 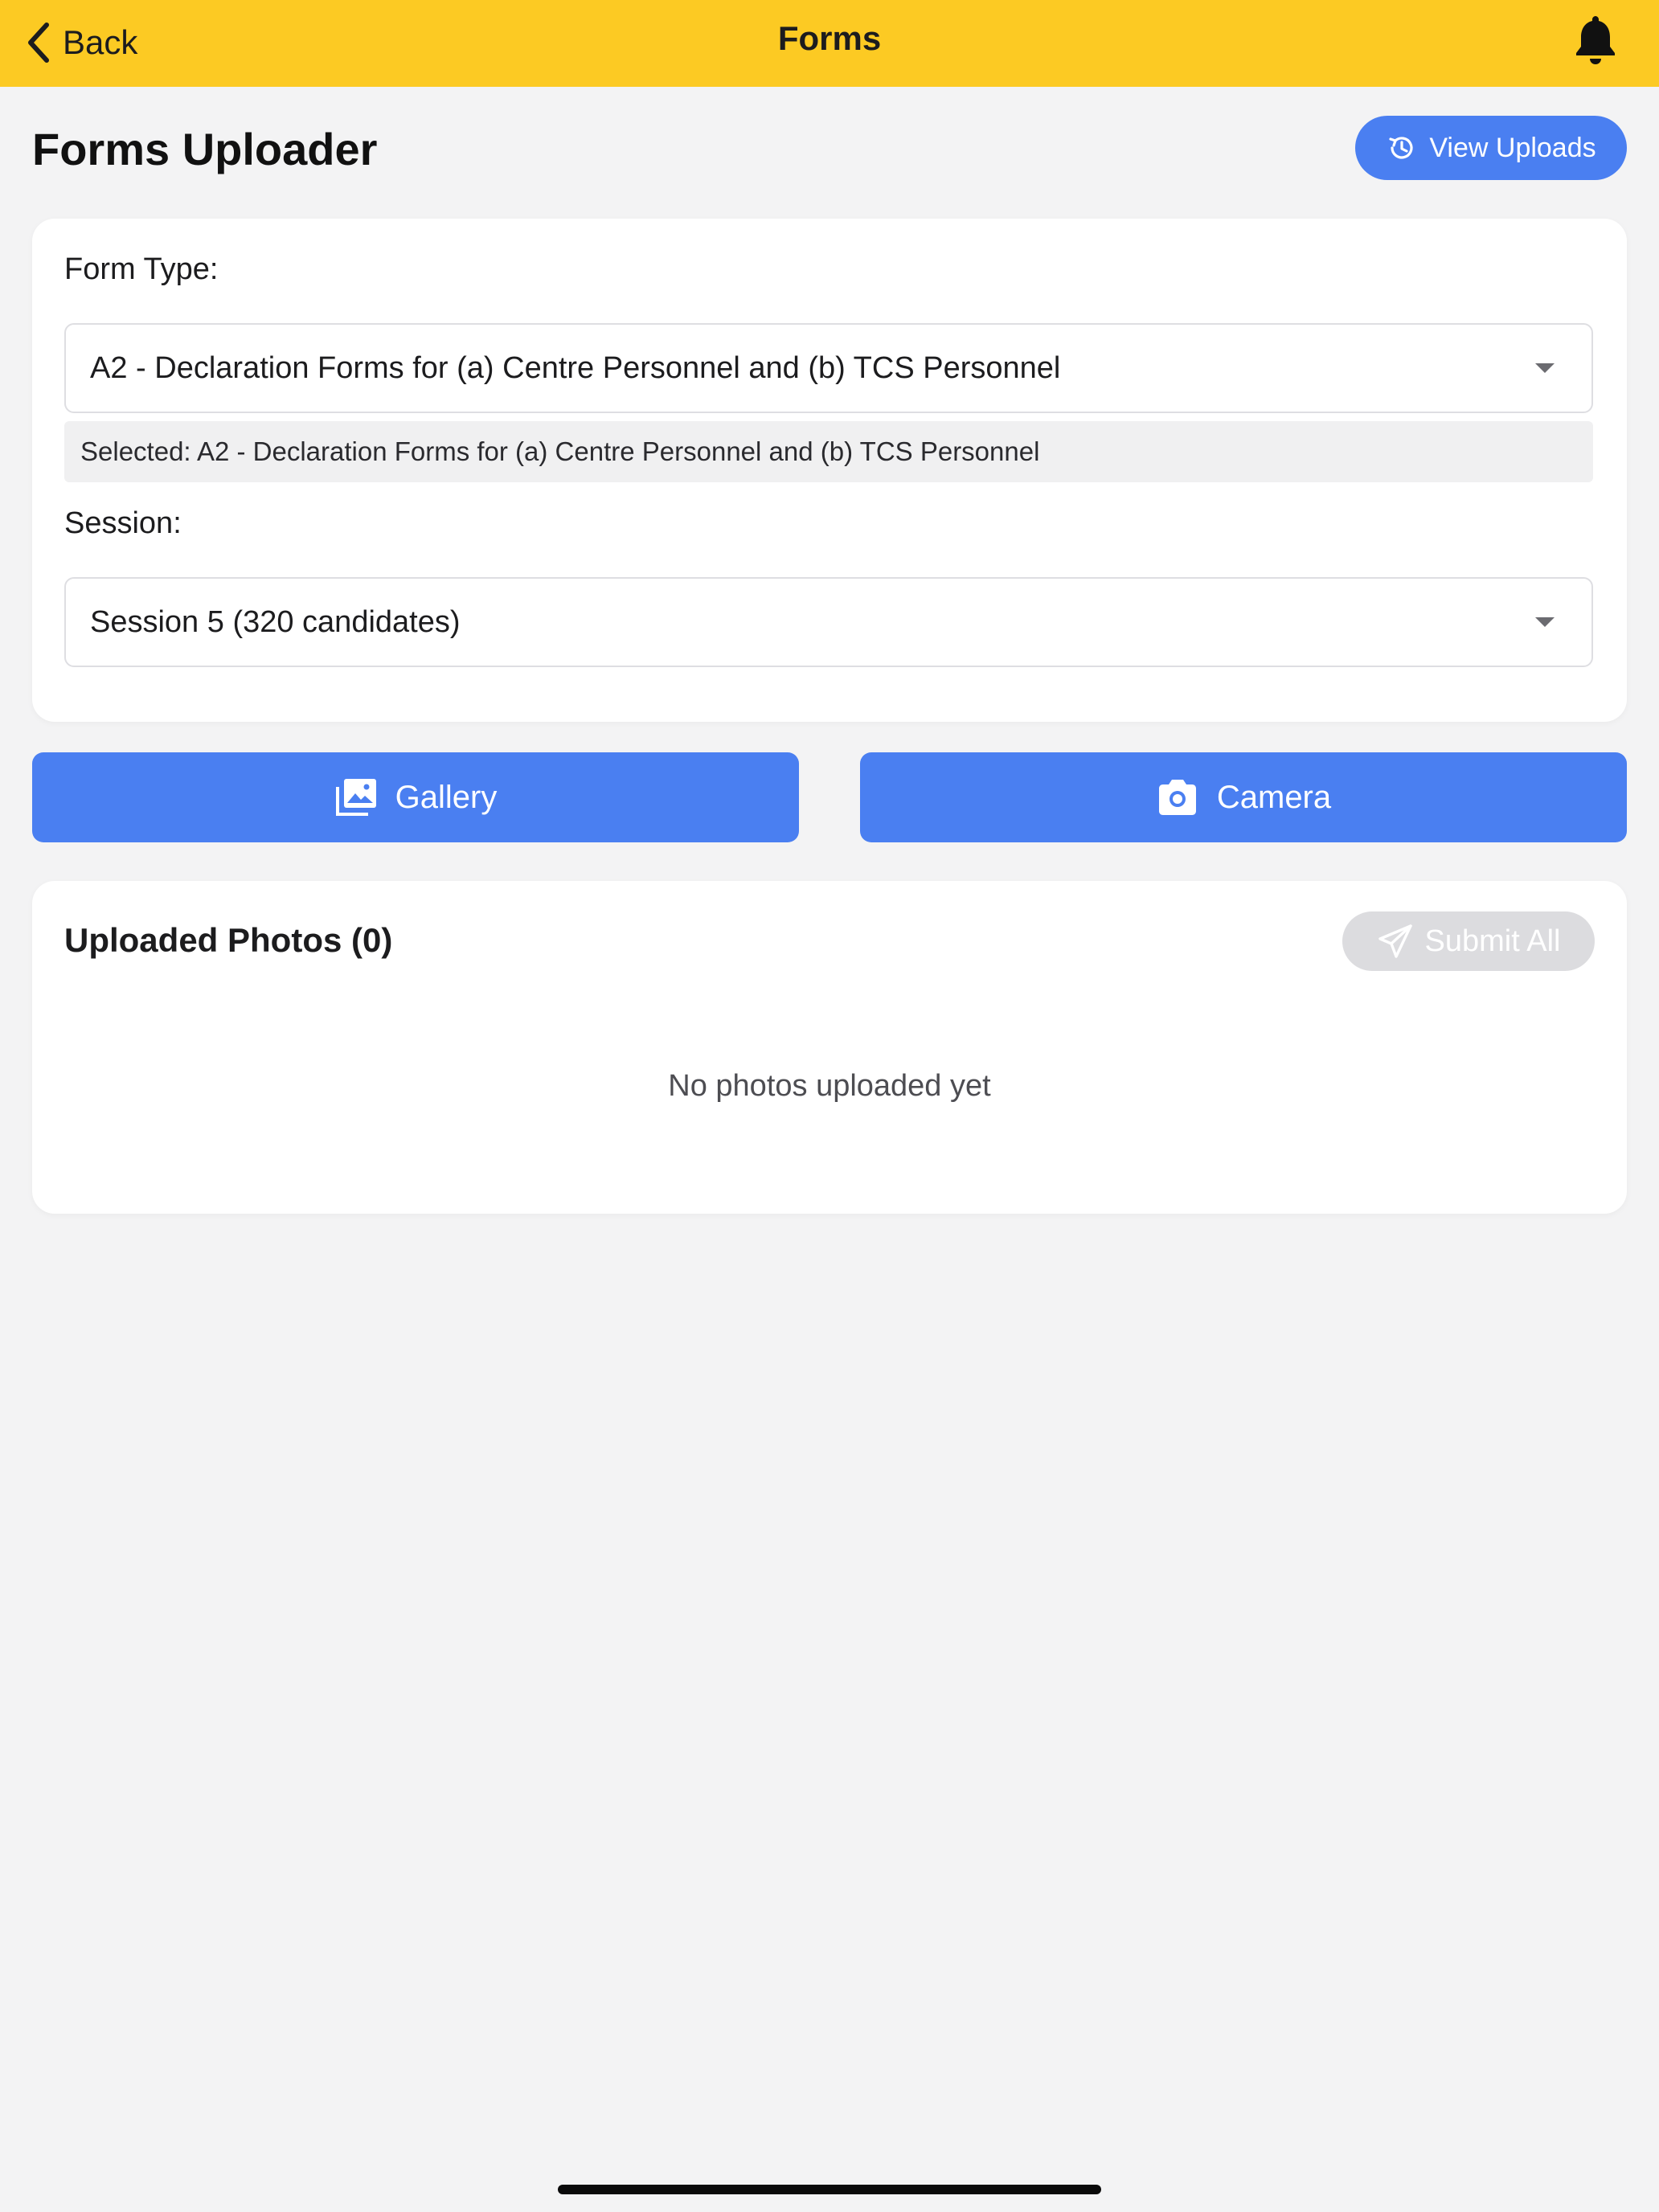 I want to click on bell-icon, so click(x=1595, y=39).